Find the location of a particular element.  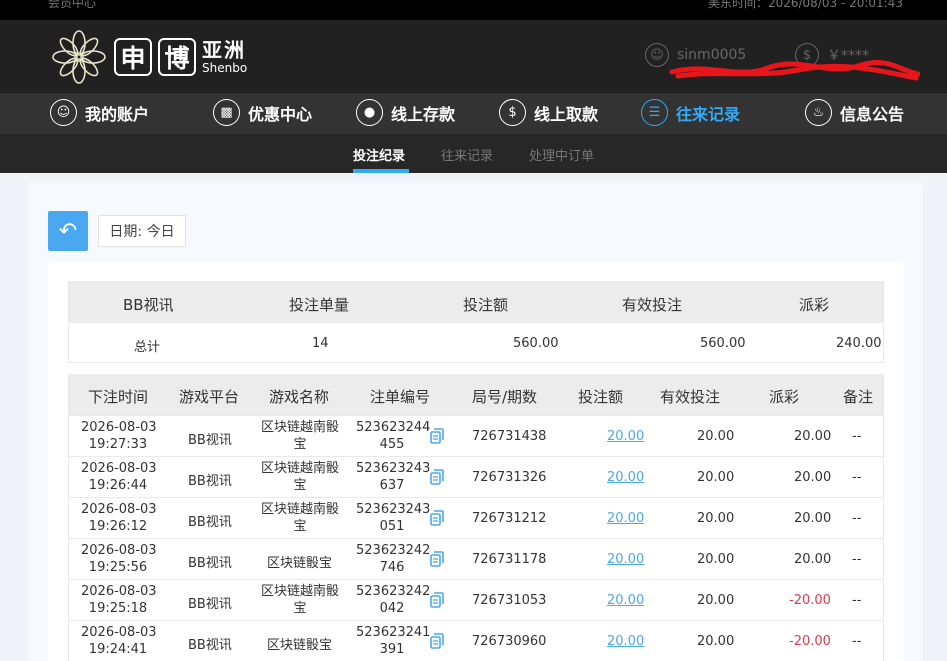

records-icon: ☰ is located at coordinates (654, 112).